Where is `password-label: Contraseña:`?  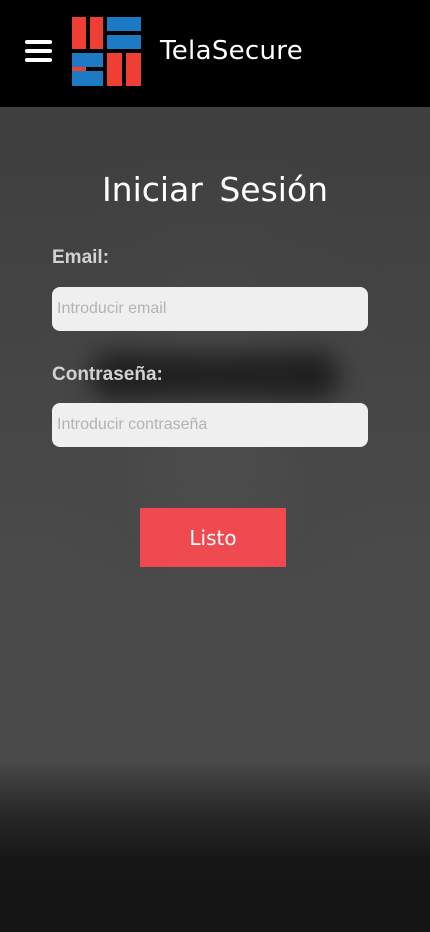
password-label: Contraseña: is located at coordinates (107, 374).